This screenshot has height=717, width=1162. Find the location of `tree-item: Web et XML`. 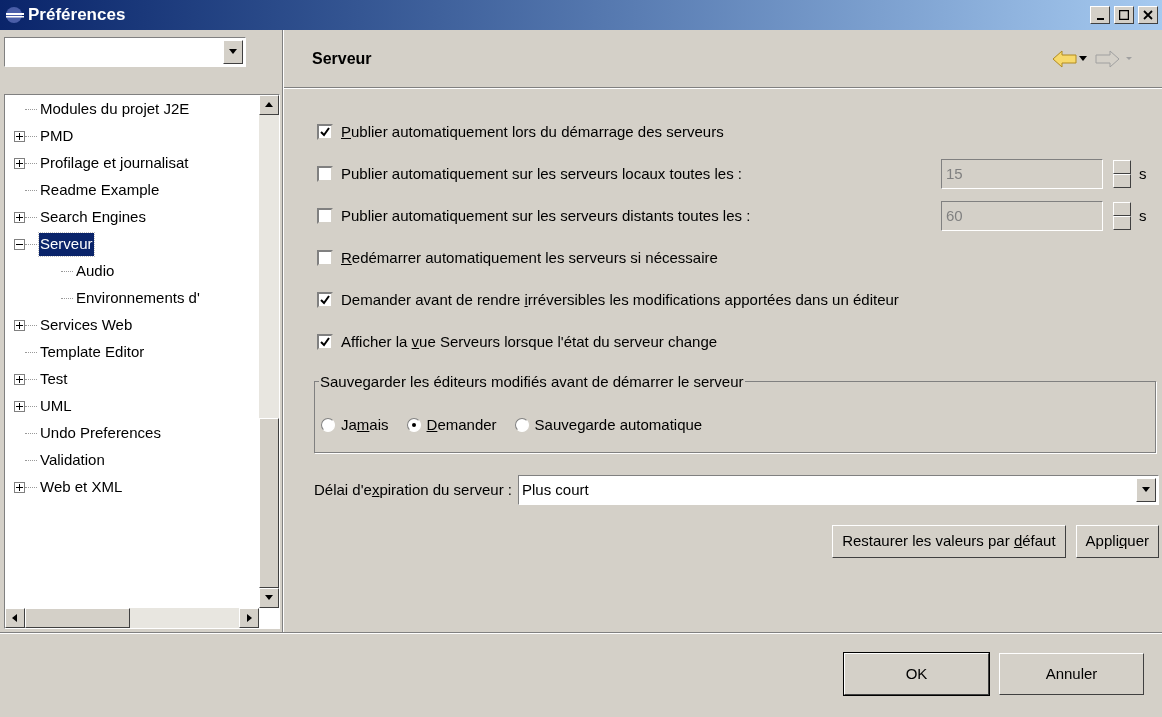

tree-item: Web et XML is located at coordinates (81, 487).